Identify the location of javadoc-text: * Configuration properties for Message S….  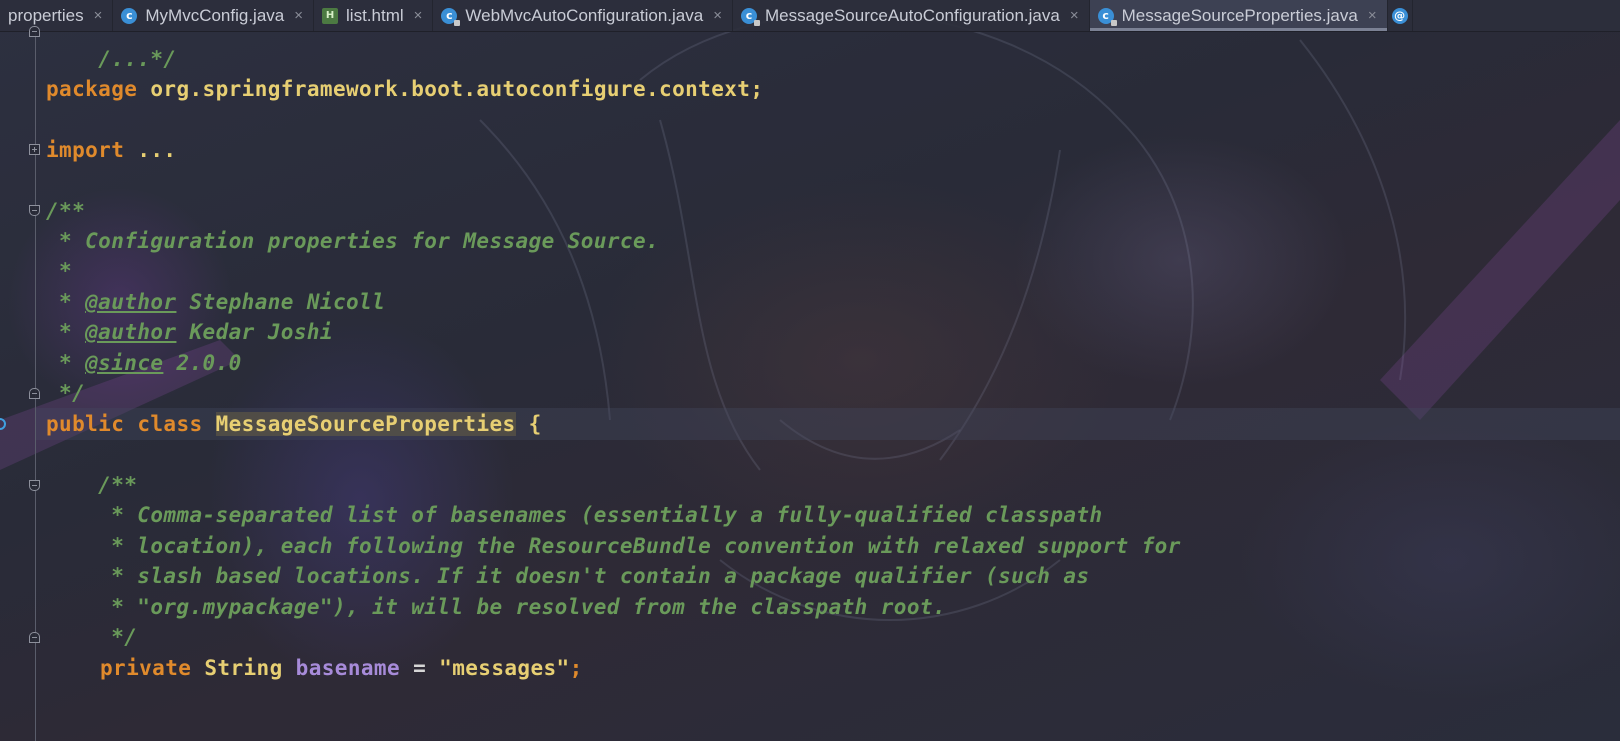
(353, 241).